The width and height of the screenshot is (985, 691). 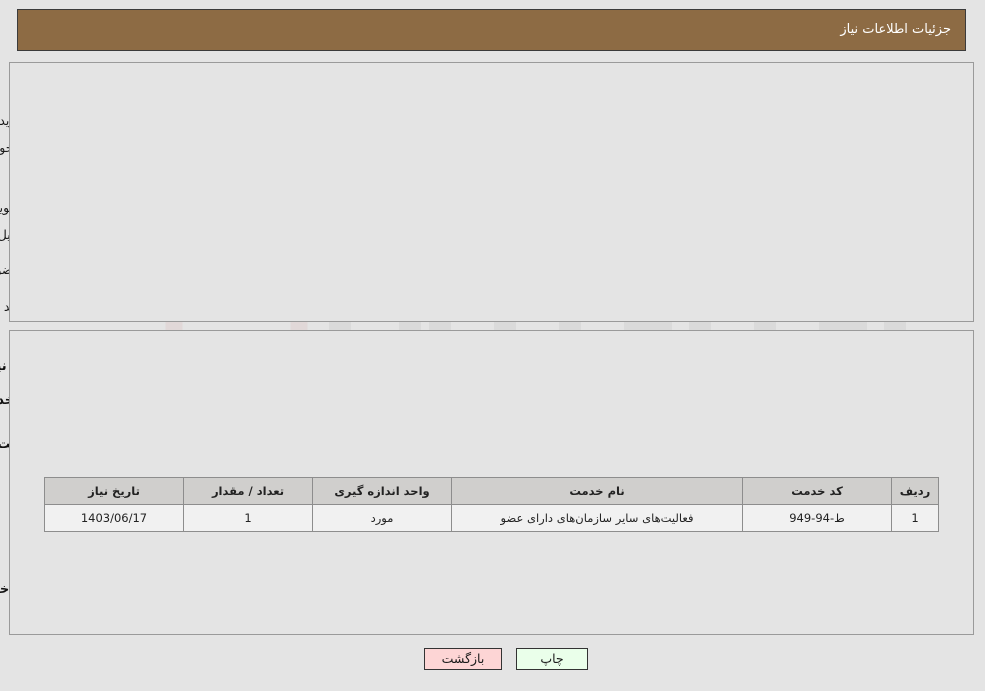 I want to click on th-row: ردیف, so click(x=916, y=491).